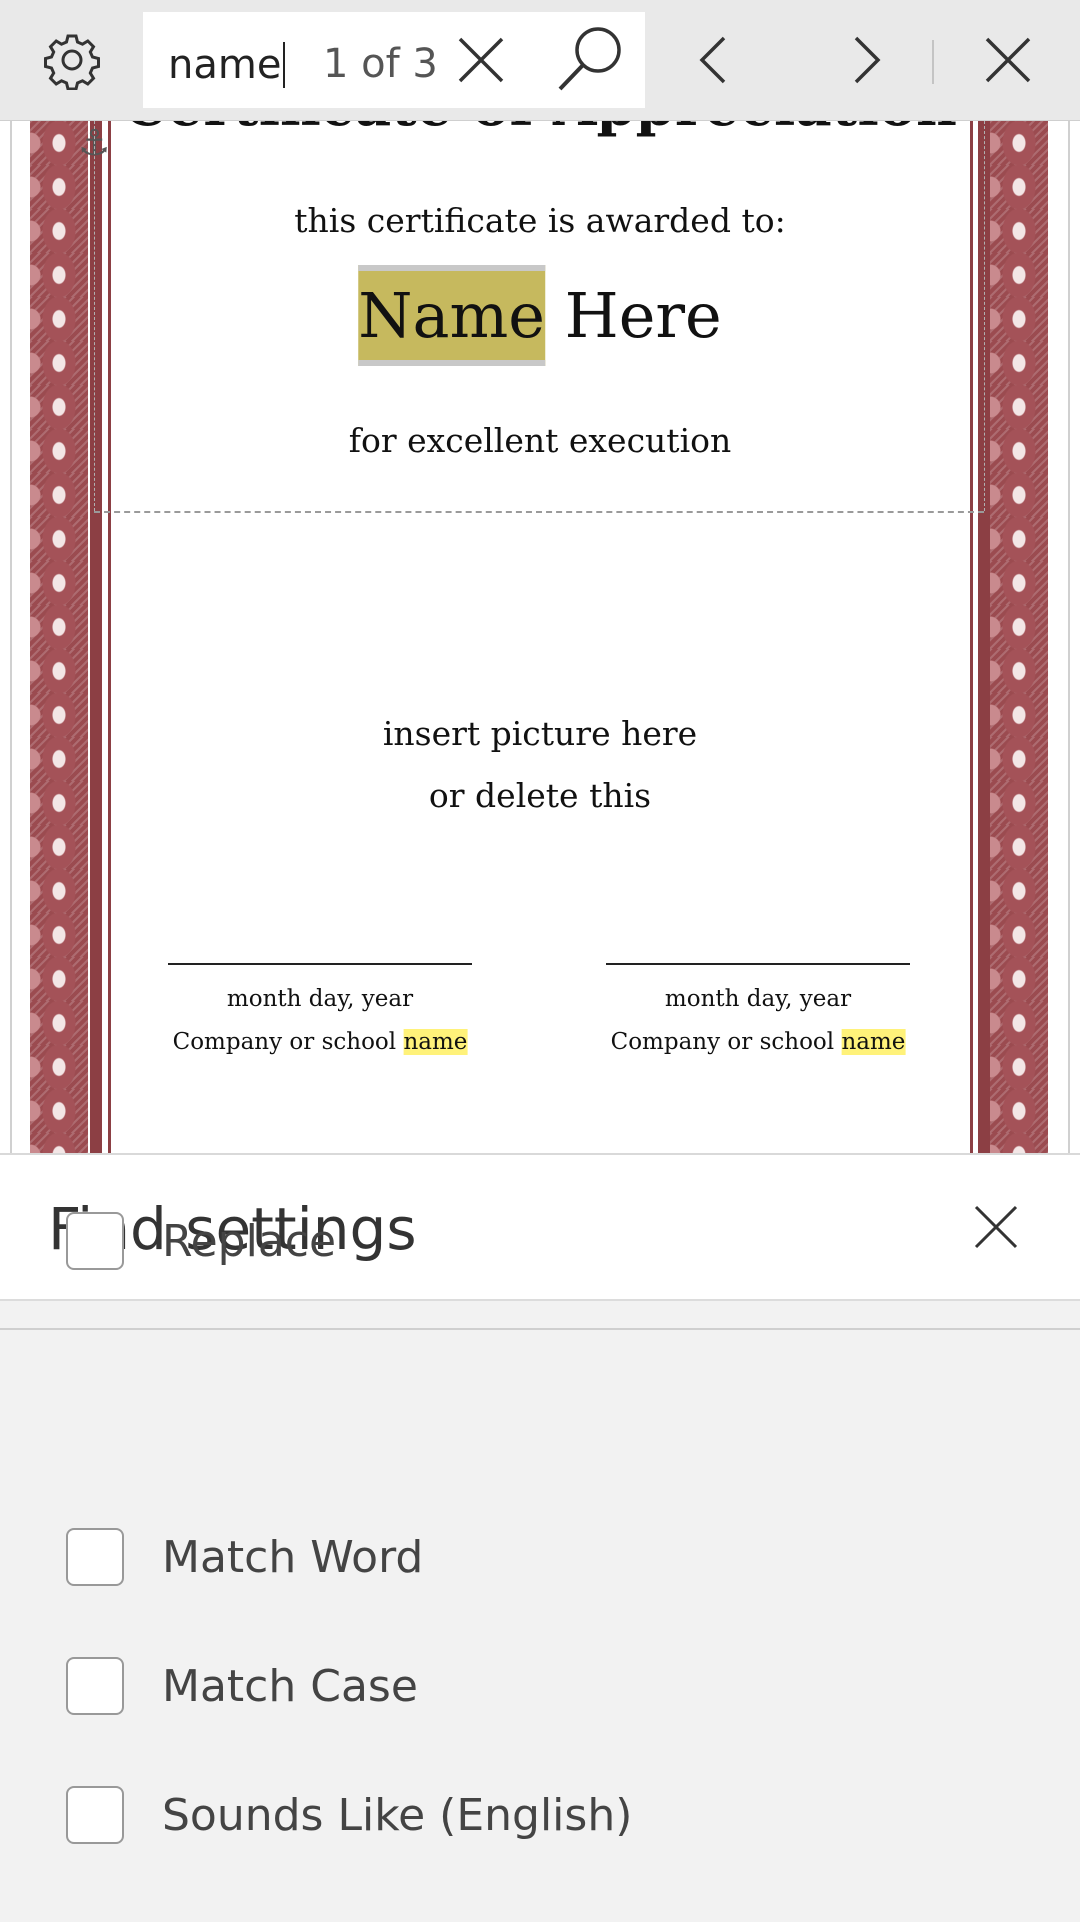 The image size is (1080, 1922). What do you see at coordinates (540, 1687) in the screenshot?
I see `option-match-case: Match Case` at bounding box center [540, 1687].